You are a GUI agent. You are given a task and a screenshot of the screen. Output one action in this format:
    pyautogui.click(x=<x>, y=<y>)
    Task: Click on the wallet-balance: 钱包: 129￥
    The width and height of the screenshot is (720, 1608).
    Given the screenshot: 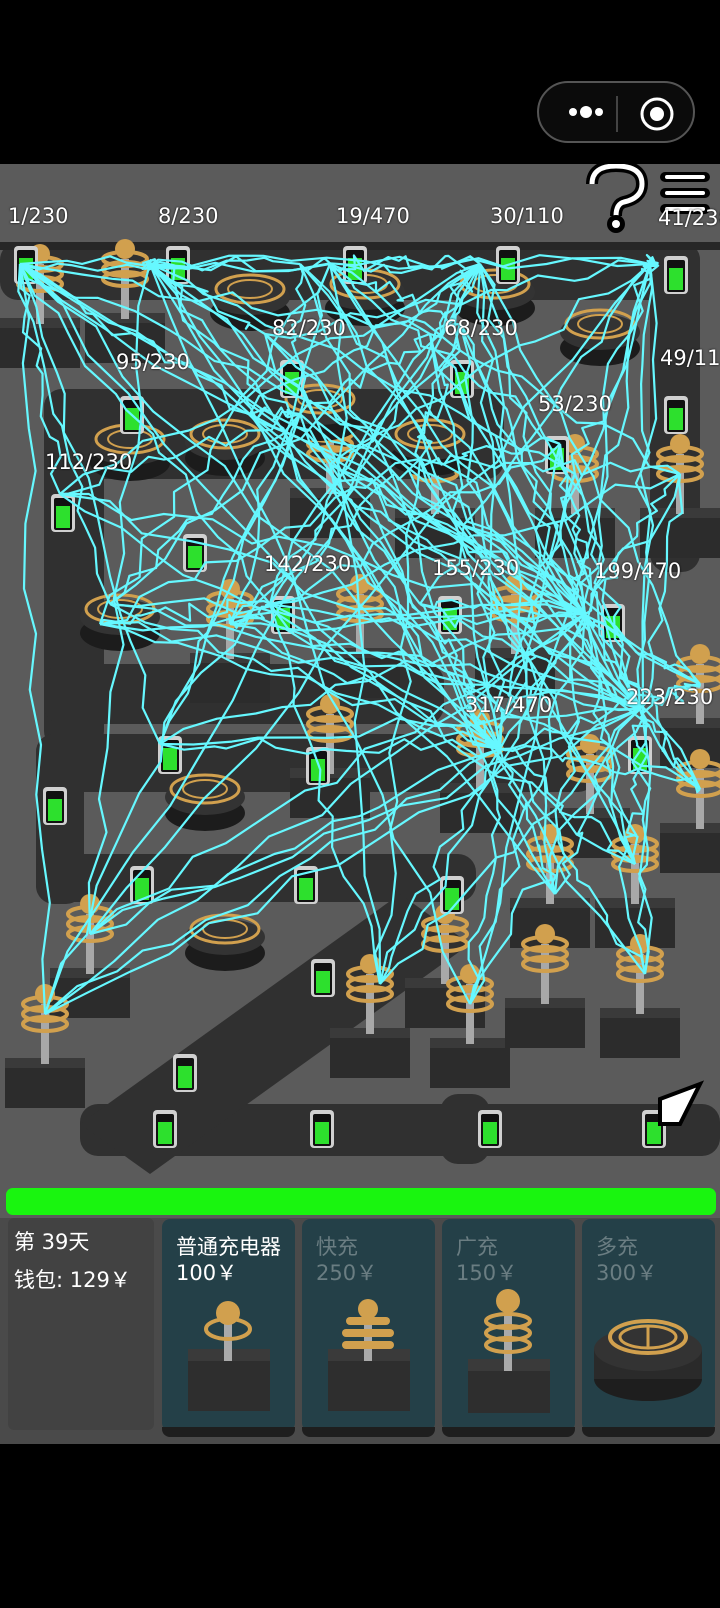 What is the action you would take?
    pyautogui.click(x=72, y=1280)
    